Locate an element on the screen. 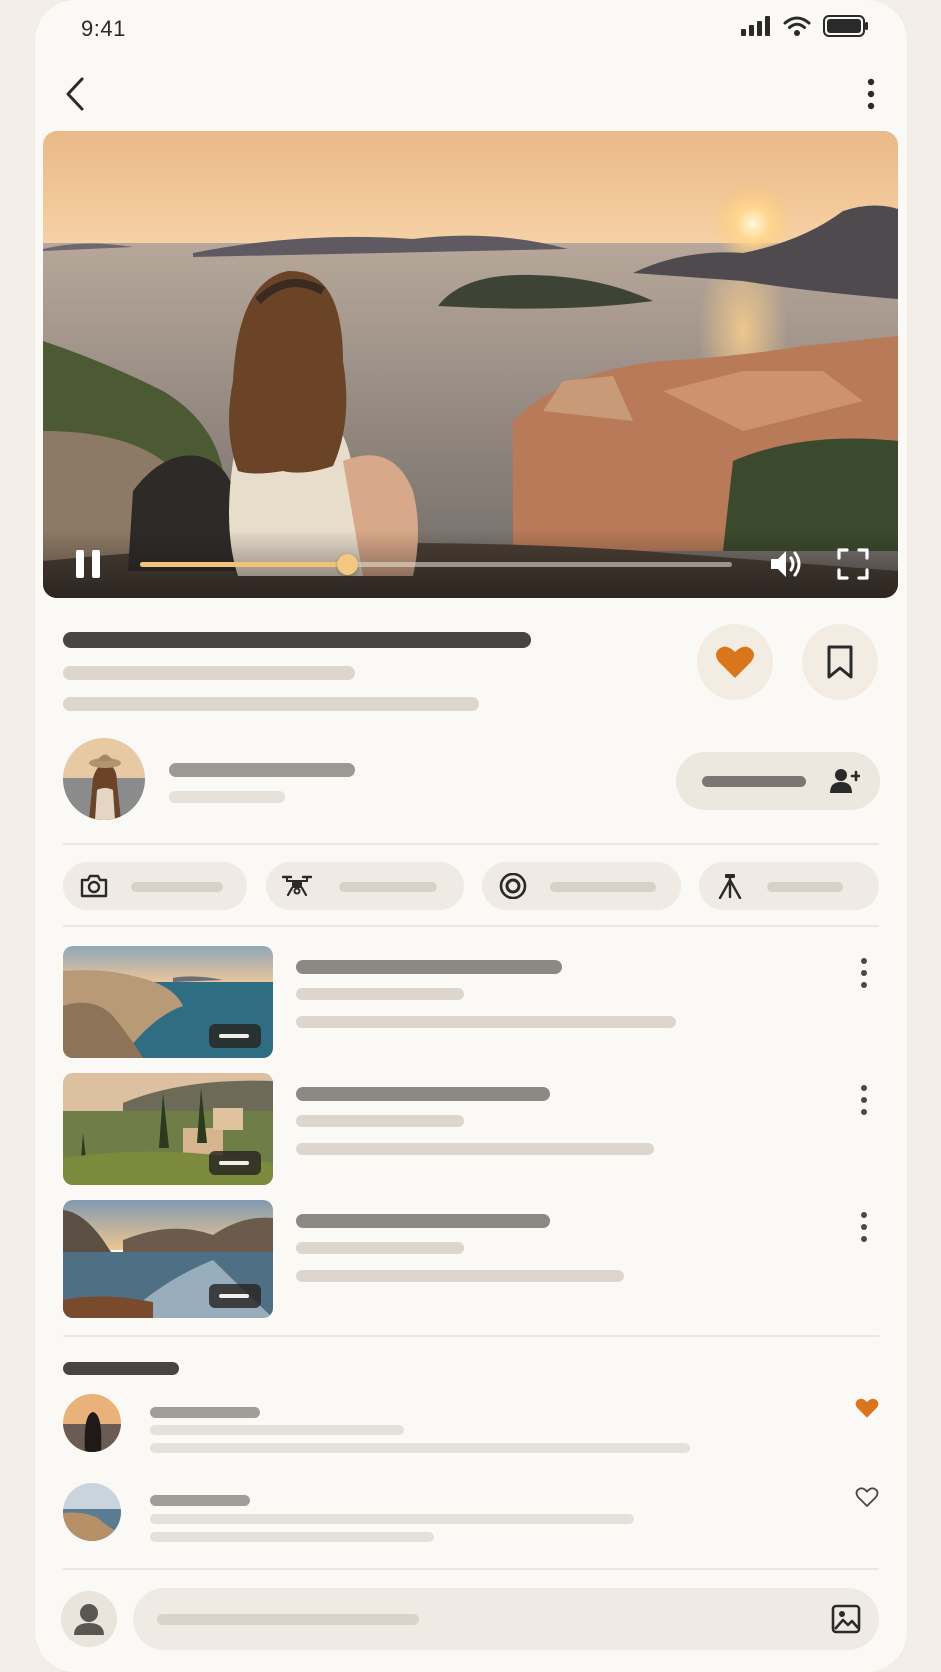  battery-icon is located at coordinates (845, 26).